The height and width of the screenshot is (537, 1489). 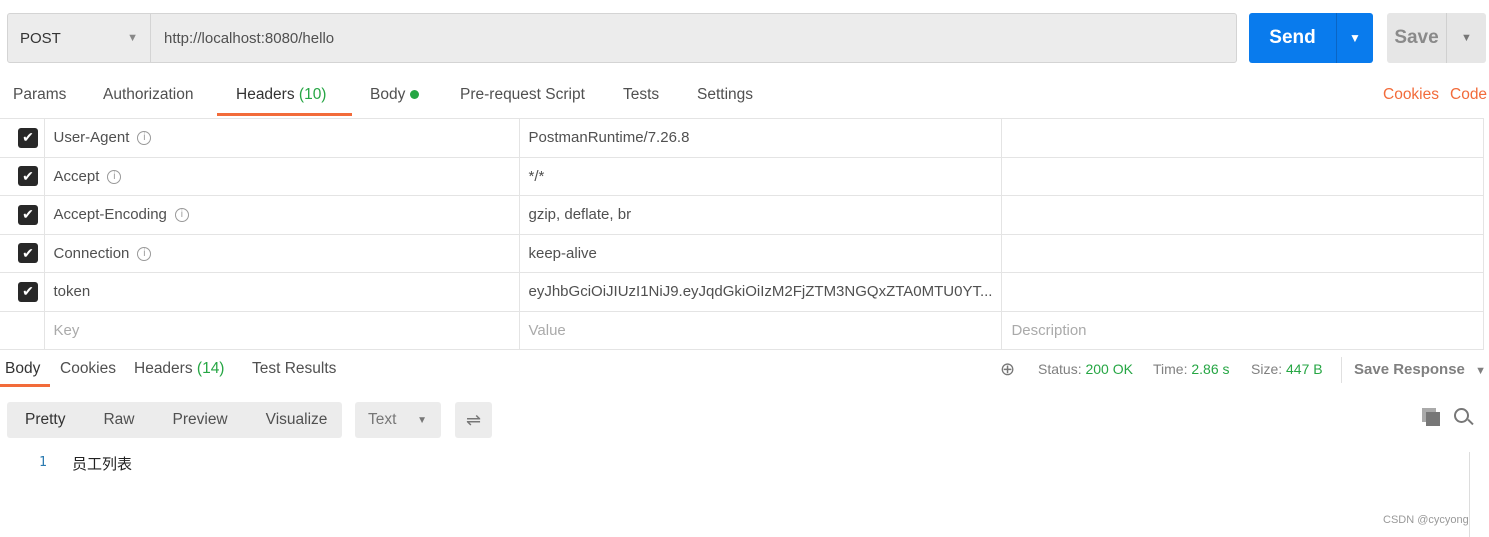 What do you see at coordinates (1409, 369) in the screenshot?
I see `save-response-label: Save Response` at bounding box center [1409, 369].